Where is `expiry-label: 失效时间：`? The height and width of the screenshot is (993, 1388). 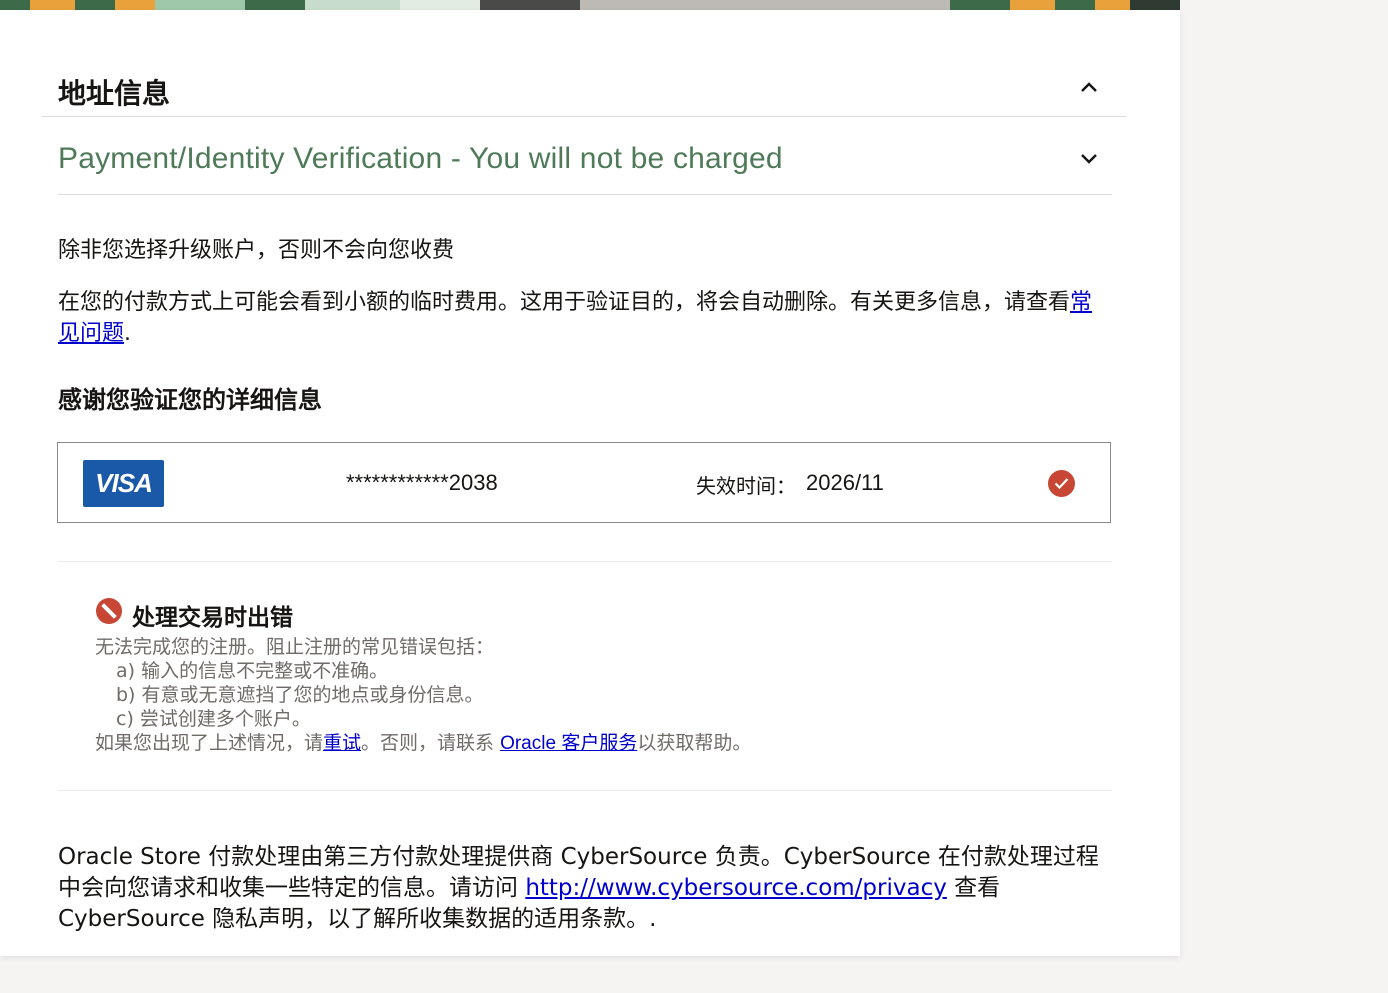 expiry-label: 失效时间： is located at coordinates (746, 486).